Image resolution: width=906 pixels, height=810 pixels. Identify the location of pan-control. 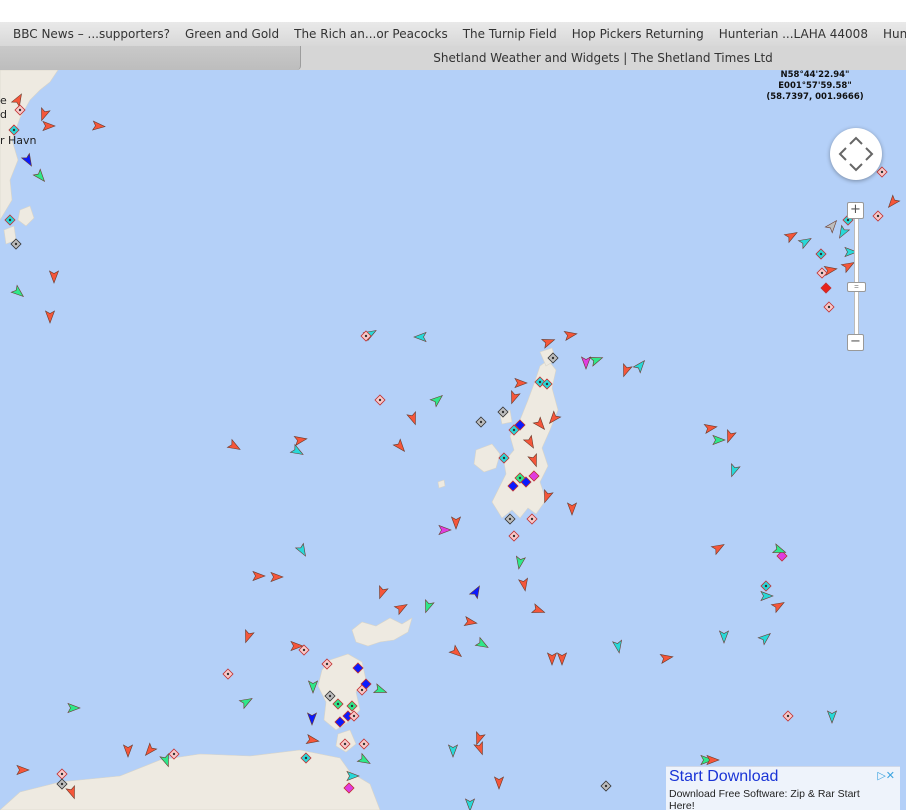
(856, 154).